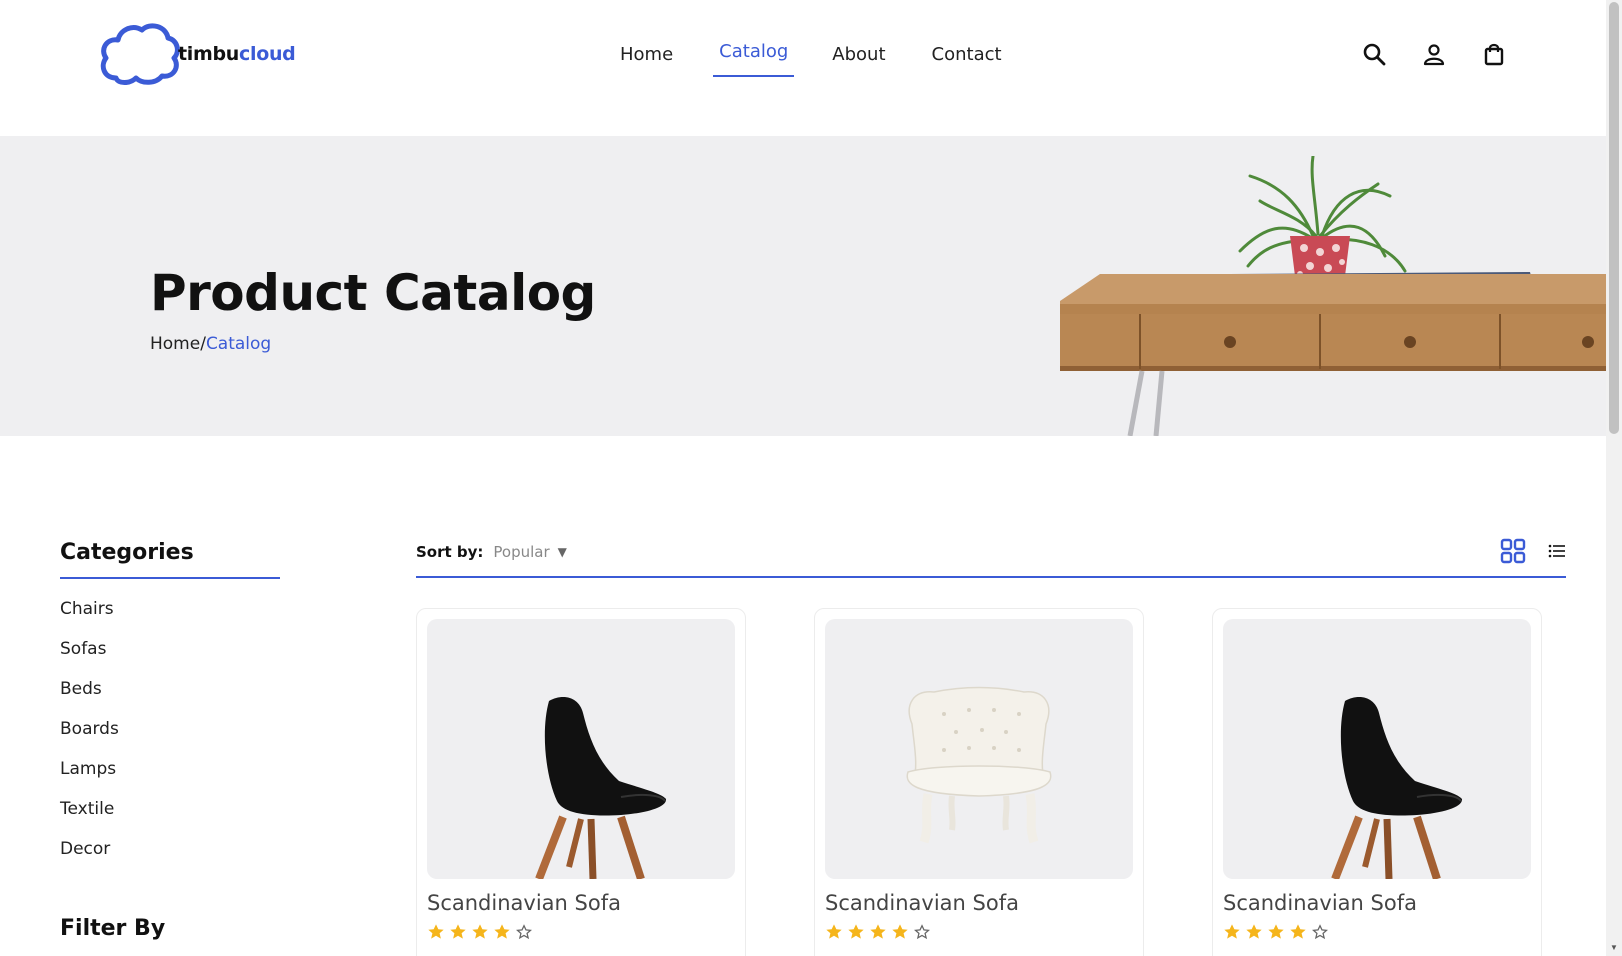 This screenshot has height=956, width=1622. I want to click on page-title: Product Catalog, so click(373, 293).